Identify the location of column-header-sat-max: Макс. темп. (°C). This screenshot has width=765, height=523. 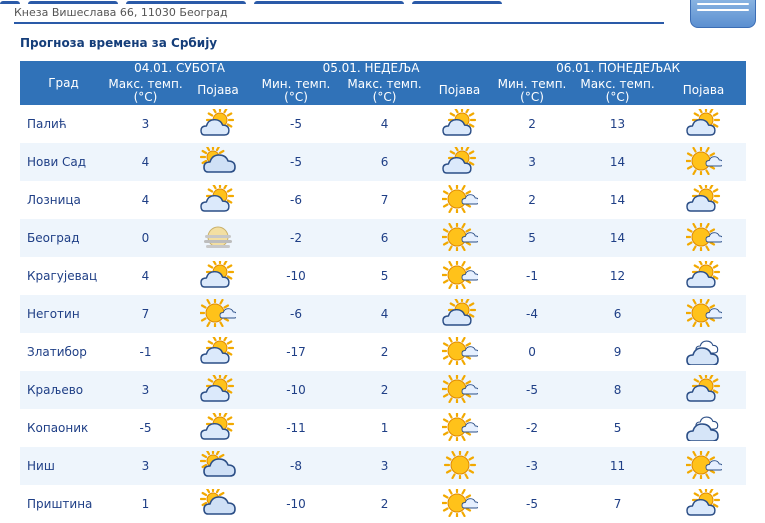
(145, 90).